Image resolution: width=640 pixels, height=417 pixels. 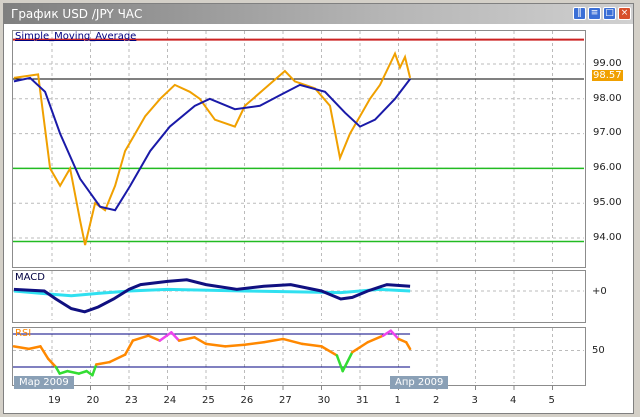 I want to click on price-label: 97.00, so click(x=607, y=132).